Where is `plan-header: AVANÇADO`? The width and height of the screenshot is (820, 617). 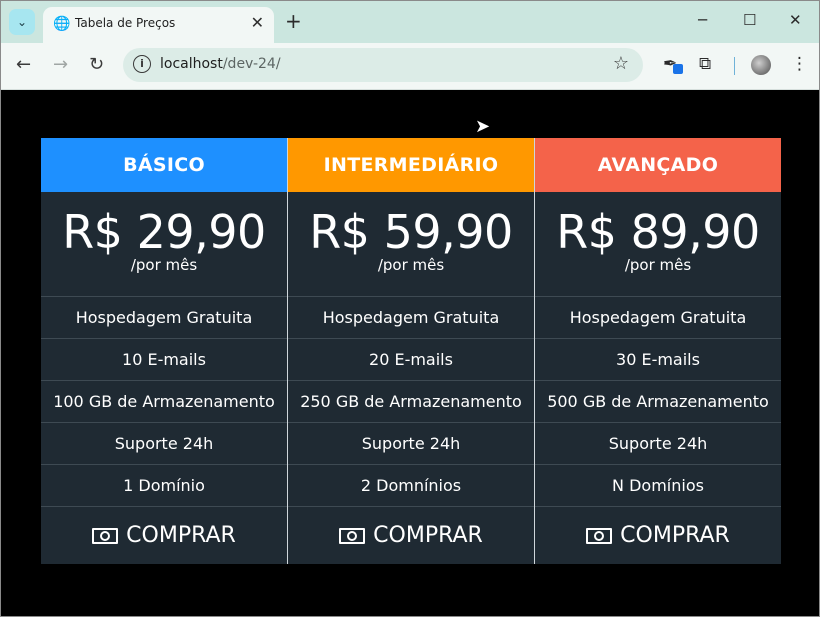 plan-header: AVANÇADO is located at coordinates (658, 165).